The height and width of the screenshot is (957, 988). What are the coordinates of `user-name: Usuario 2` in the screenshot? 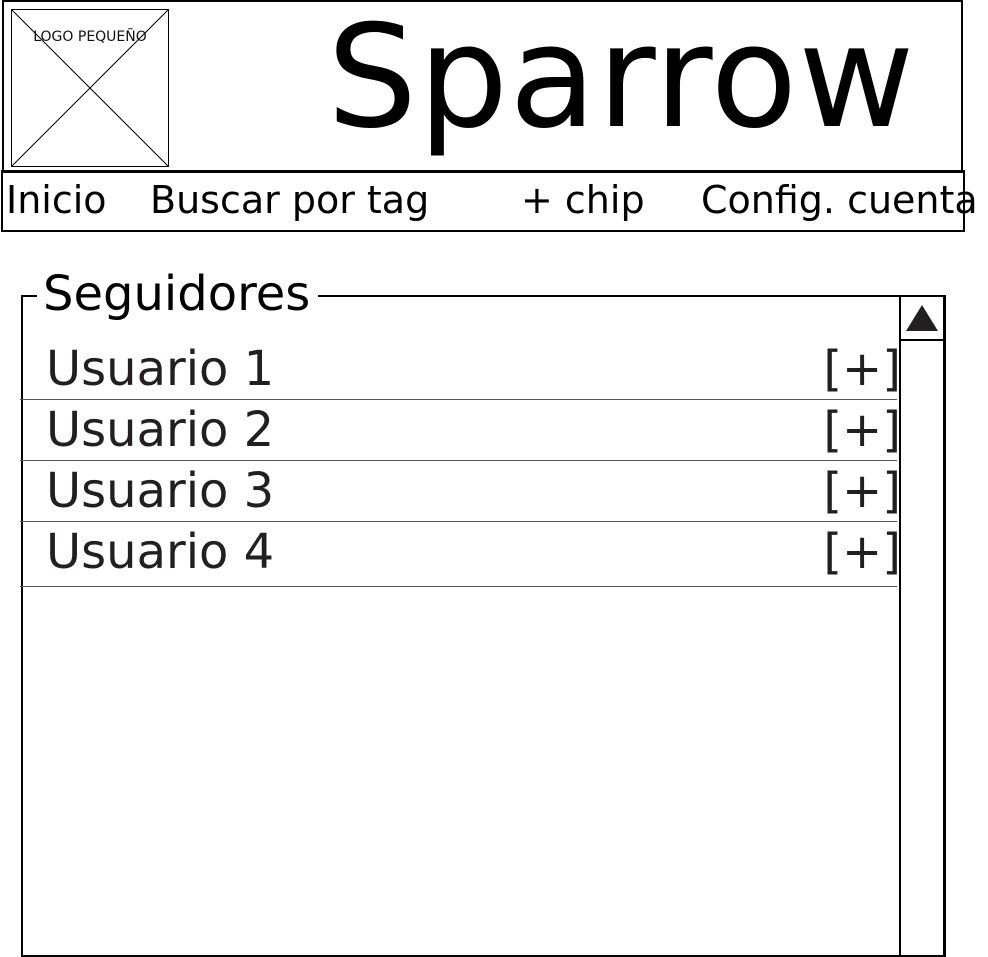 It's located at (160, 430).